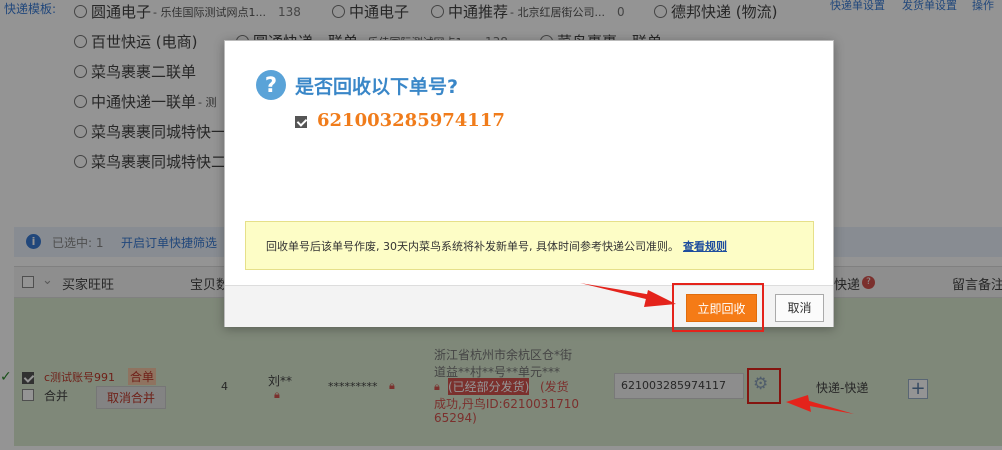 The image size is (1002, 450). I want to click on annotation-arrows, so click(717, 348).